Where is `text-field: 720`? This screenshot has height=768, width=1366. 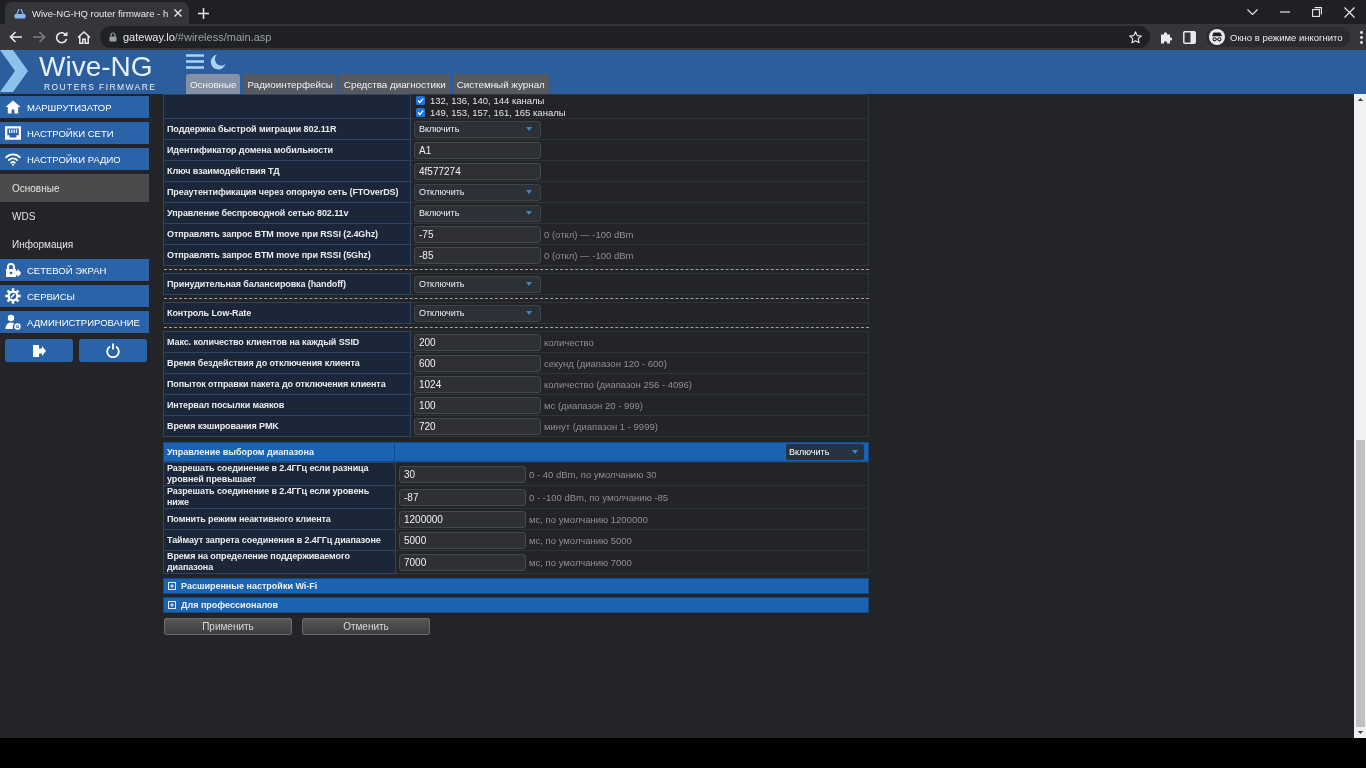 text-field: 720 is located at coordinates (477, 426).